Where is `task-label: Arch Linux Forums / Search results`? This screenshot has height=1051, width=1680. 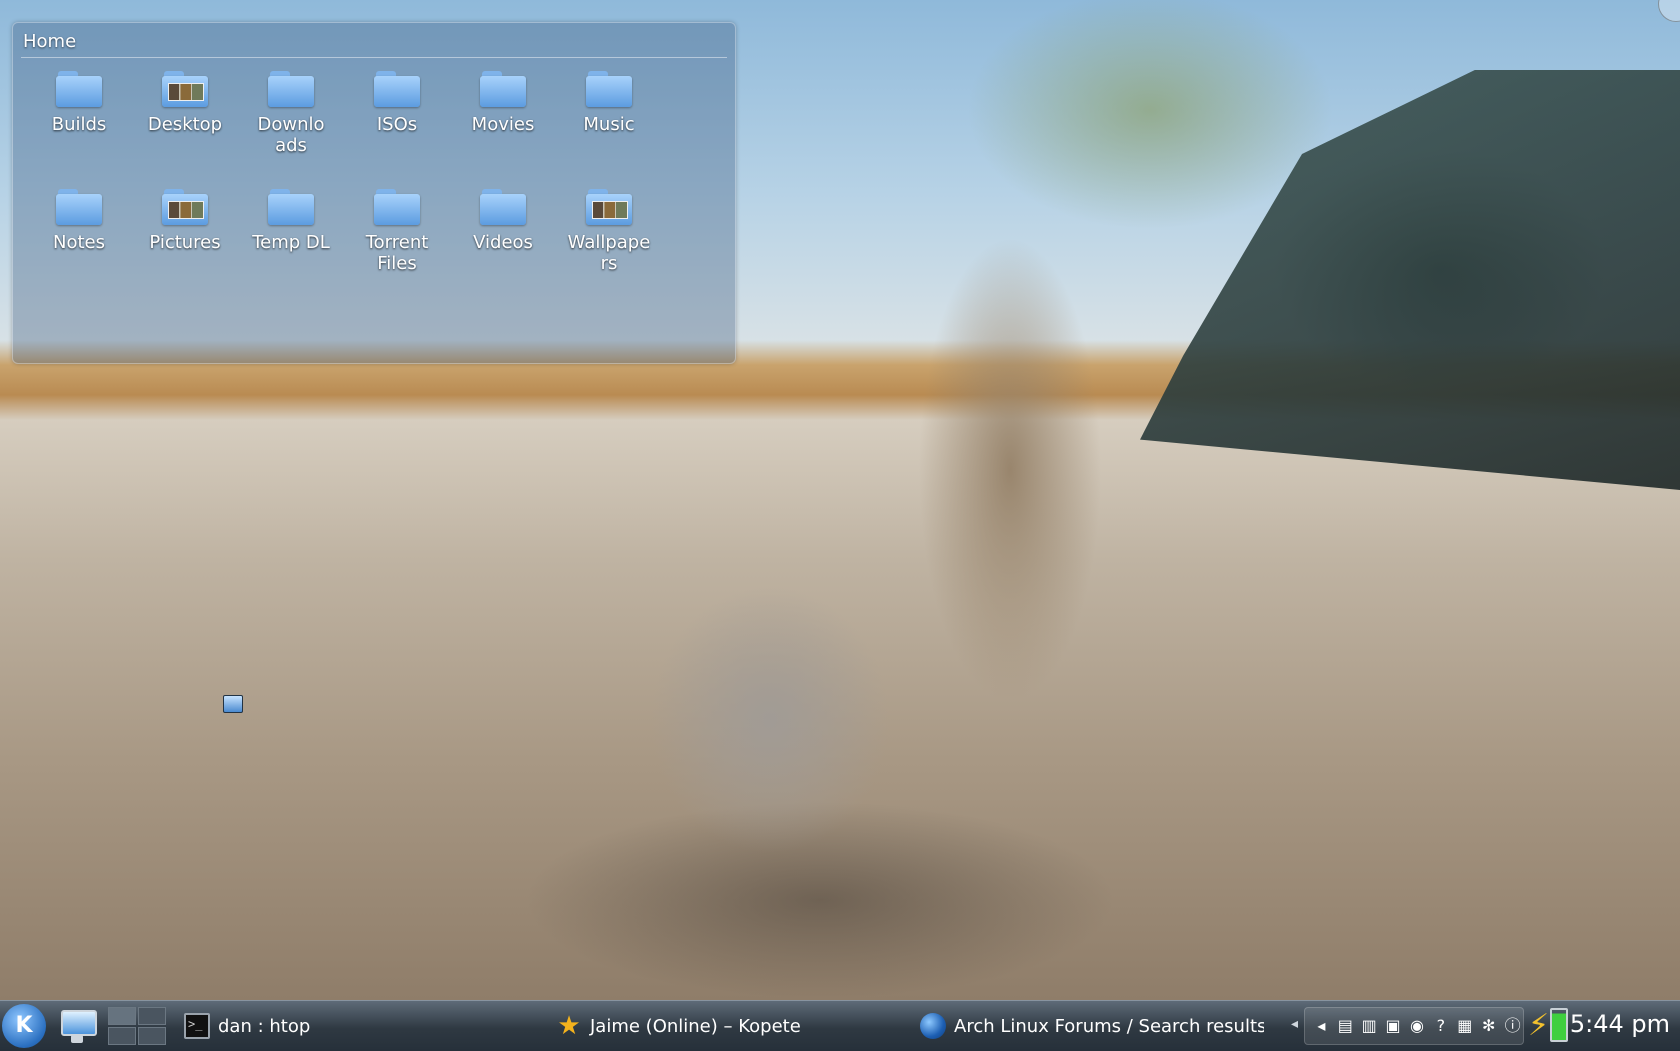
task-label: Arch Linux Forums / Search results is located at coordinates (1109, 1026).